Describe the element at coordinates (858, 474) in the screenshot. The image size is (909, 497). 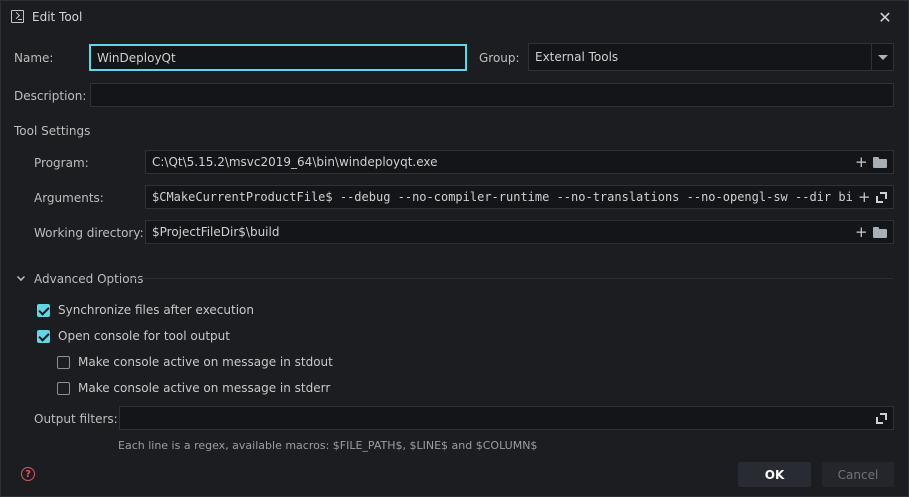
I see `cancel-button: Cancel` at that location.